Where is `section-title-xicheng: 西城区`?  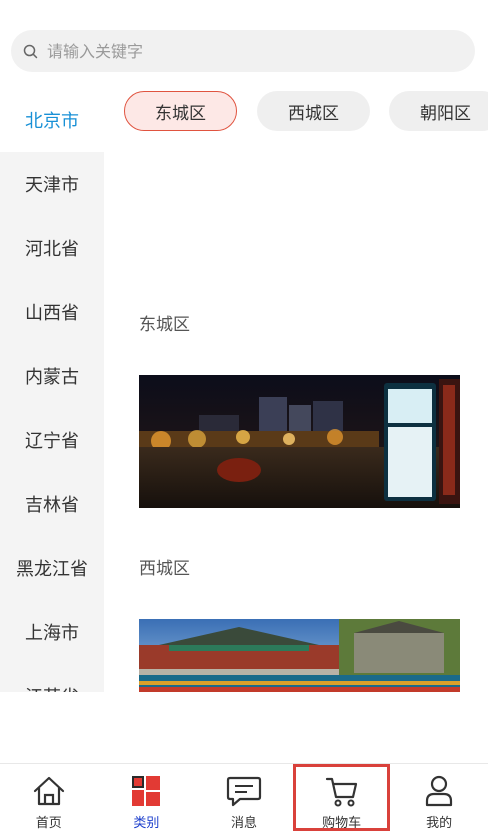 section-title-xicheng: 西城区 is located at coordinates (164, 569).